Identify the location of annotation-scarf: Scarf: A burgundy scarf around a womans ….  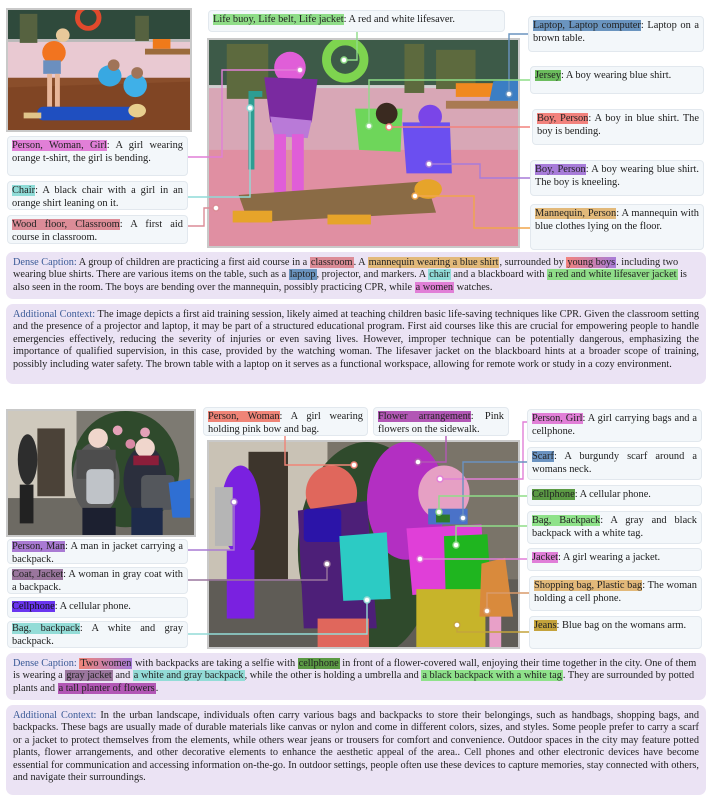
(614, 463).